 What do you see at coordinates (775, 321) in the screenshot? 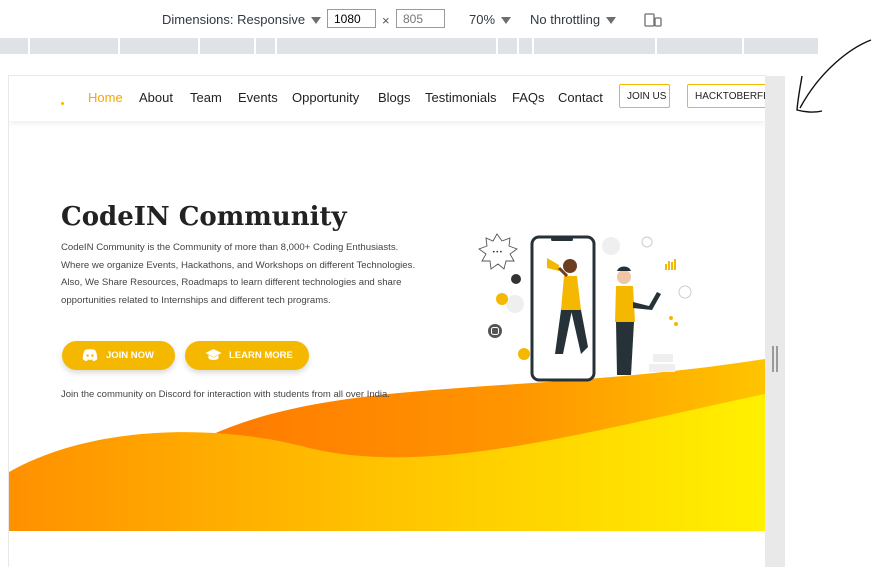
I see `viewport-resize-track` at bounding box center [775, 321].